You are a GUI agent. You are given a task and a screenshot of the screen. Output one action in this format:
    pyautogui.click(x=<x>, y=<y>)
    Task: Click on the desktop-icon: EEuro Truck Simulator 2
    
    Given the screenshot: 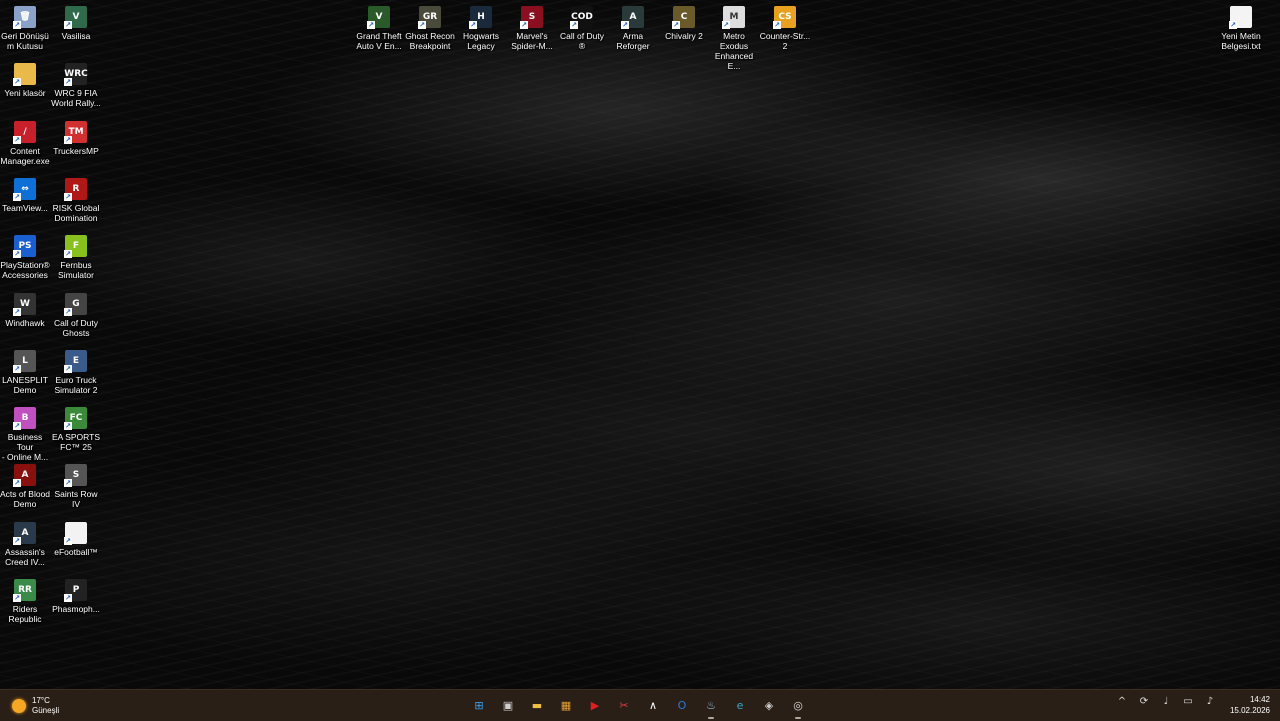 What is the action you would take?
    pyautogui.click(x=76, y=371)
    